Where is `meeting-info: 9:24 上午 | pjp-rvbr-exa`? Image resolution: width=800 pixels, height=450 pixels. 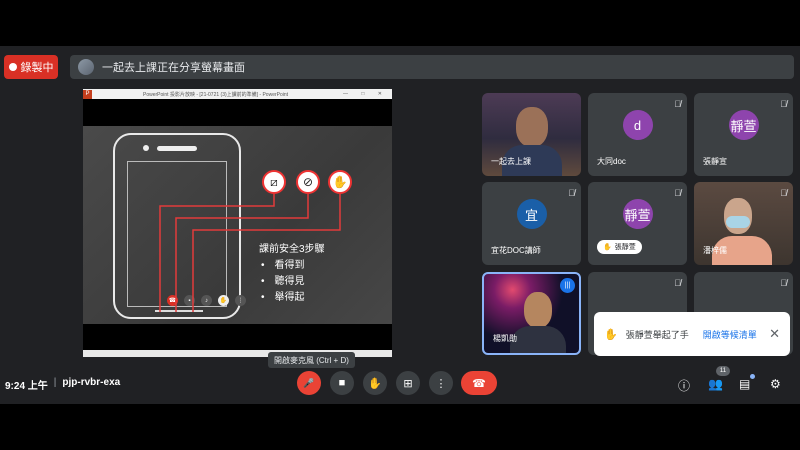 meeting-info: 9:24 上午 | pjp-rvbr-exa is located at coordinates (62, 384).